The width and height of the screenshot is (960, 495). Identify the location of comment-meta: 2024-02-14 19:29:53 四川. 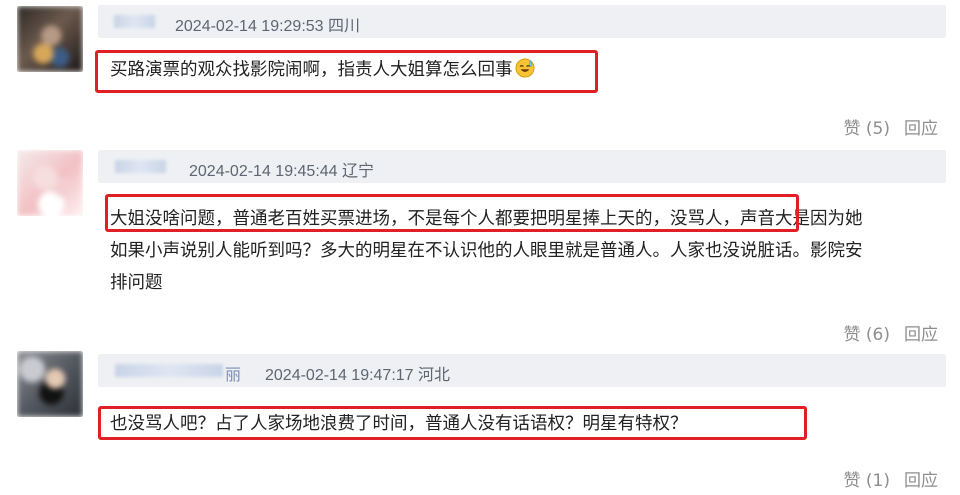
(268, 26).